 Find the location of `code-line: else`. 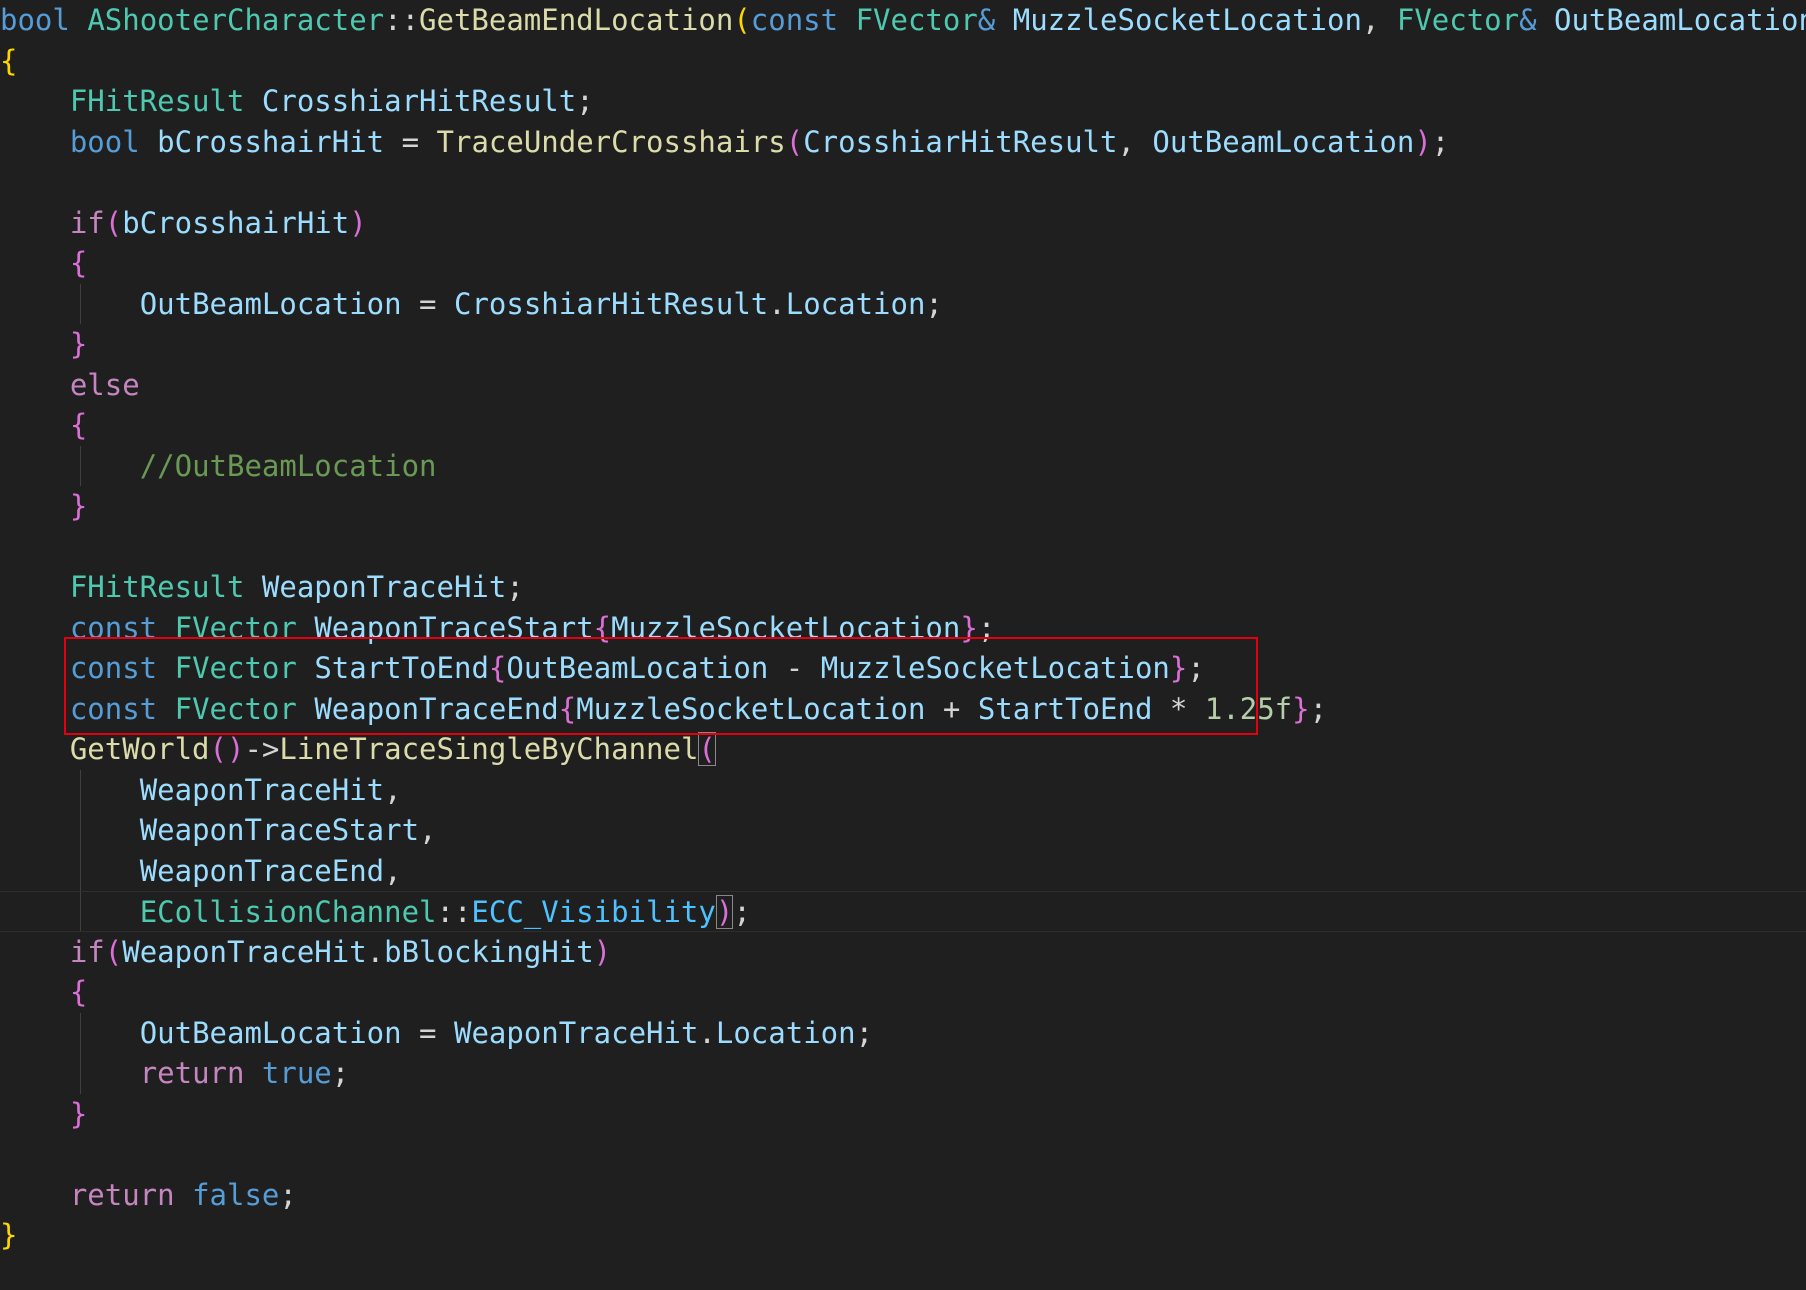

code-line: else is located at coordinates (70, 385).